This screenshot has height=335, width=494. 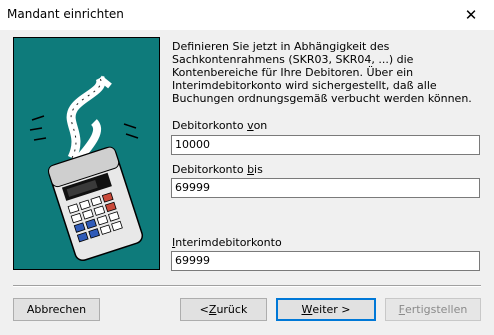 What do you see at coordinates (433, 309) in the screenshot?
I see `finish-button: Fertigstellen` at bounding box center [433, 309].